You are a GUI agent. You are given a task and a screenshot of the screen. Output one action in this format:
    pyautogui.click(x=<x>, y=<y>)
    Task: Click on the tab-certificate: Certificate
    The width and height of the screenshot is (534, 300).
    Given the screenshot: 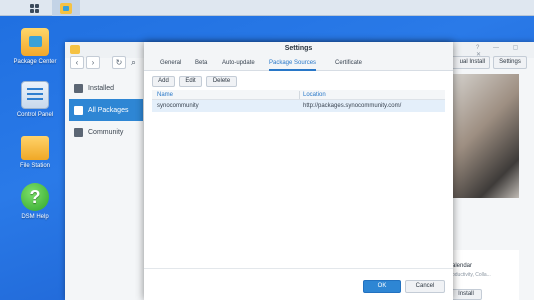 What is the action you would take?
    pyautogui.click(x=348, y=64)
    